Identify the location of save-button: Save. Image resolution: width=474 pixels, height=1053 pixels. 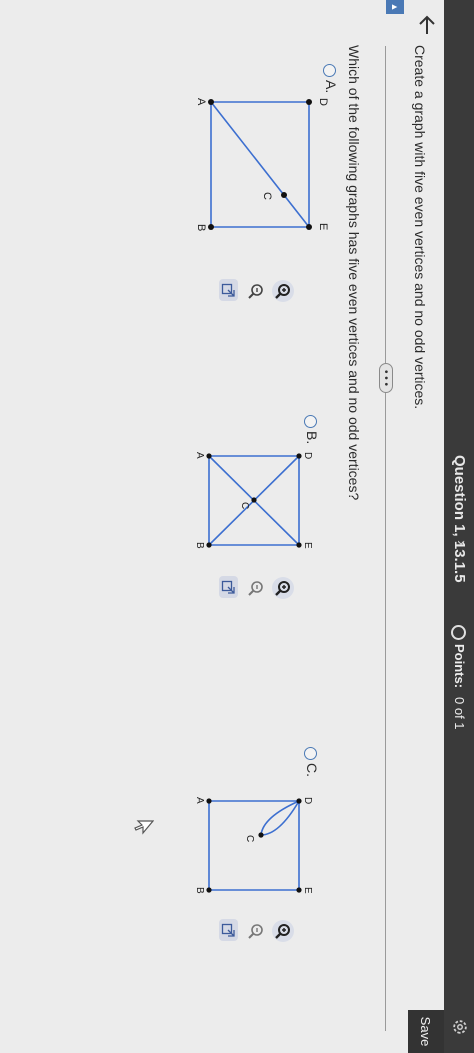
(426, 1031).